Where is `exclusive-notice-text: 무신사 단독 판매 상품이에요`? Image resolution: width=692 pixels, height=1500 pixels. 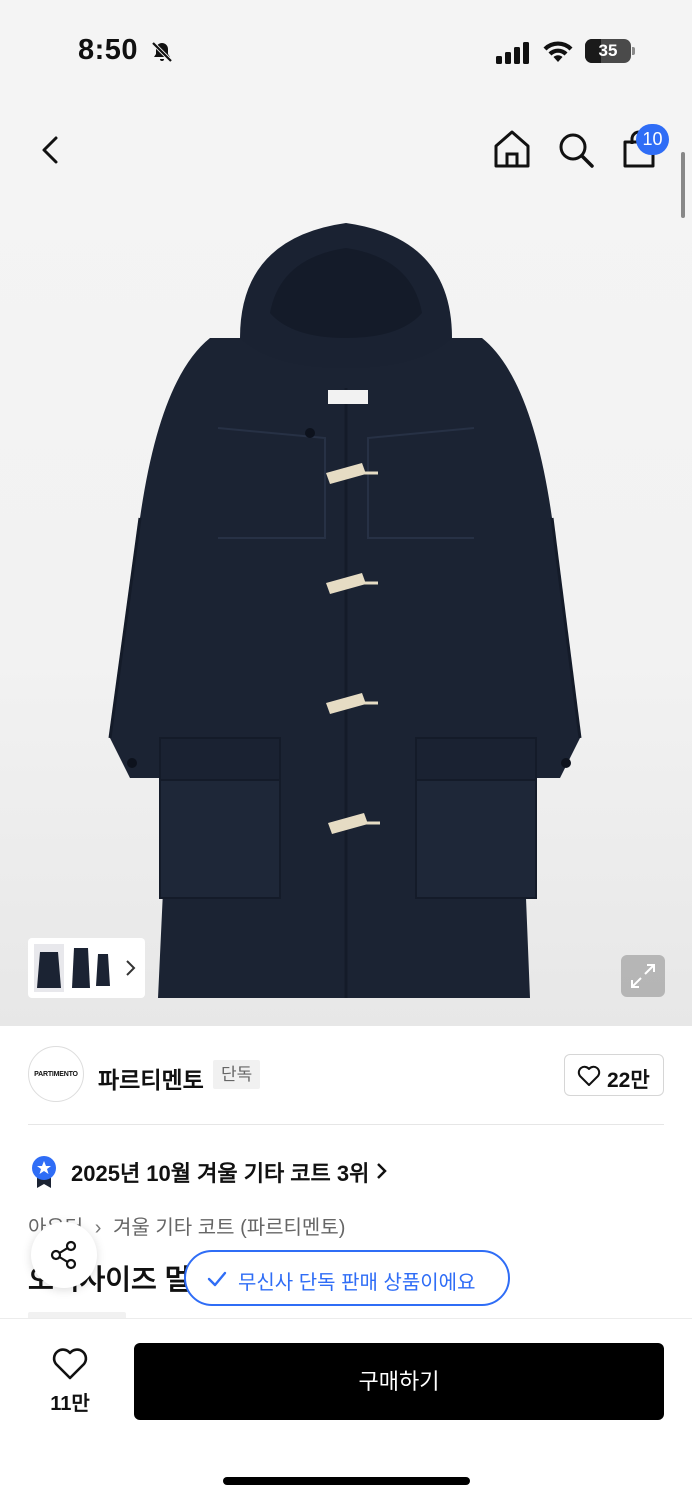
exclusive-notice-text: 무신사 단독 판매 상품이에요 is located at coordinates (357, 1283).